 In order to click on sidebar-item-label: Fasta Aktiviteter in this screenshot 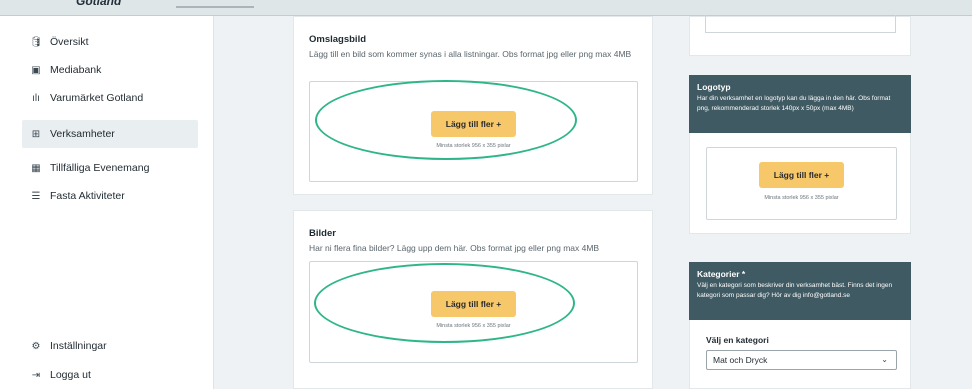, I will do `click(87, 196)`.